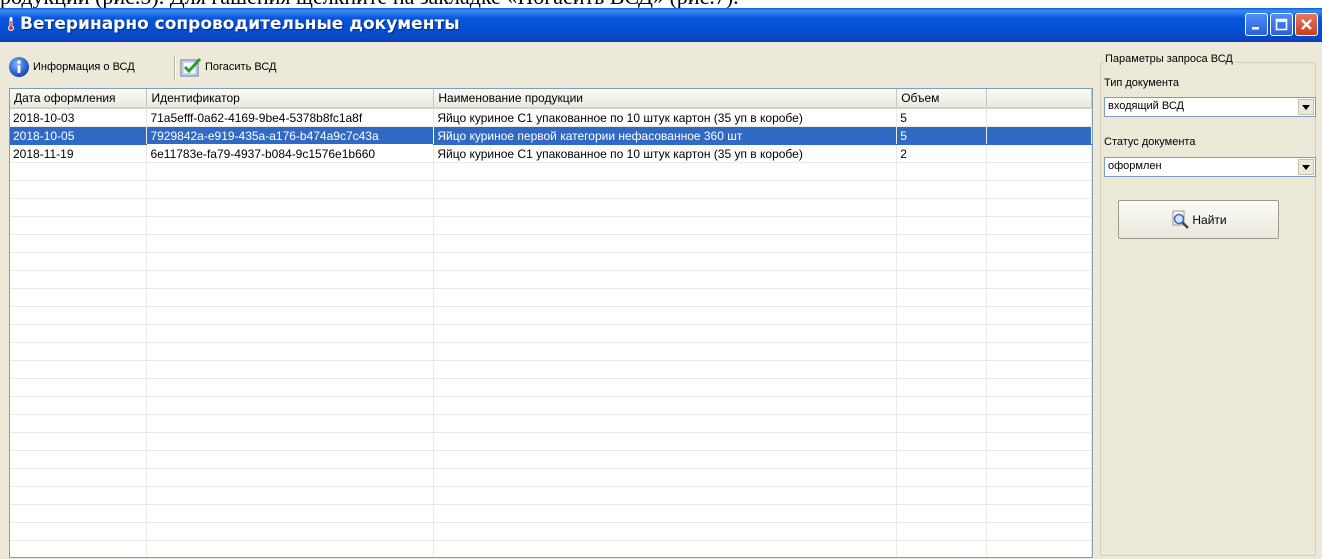 The width and height of the screenshot is (1322, 559). What do you see at coordinates (241, 67) in the screenshot?
I see `repay-button-label: Погасить ВСД` at bounding box center [241, 67].